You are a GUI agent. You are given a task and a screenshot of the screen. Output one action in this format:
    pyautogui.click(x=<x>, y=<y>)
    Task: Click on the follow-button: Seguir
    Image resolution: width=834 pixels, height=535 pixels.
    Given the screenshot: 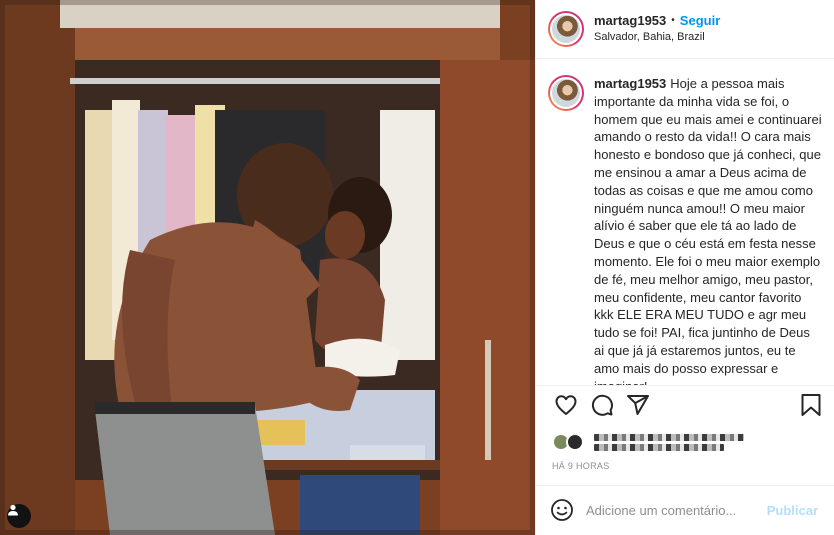 What is the action you would take?
    pyautogui.click(x=700, y=21)
    